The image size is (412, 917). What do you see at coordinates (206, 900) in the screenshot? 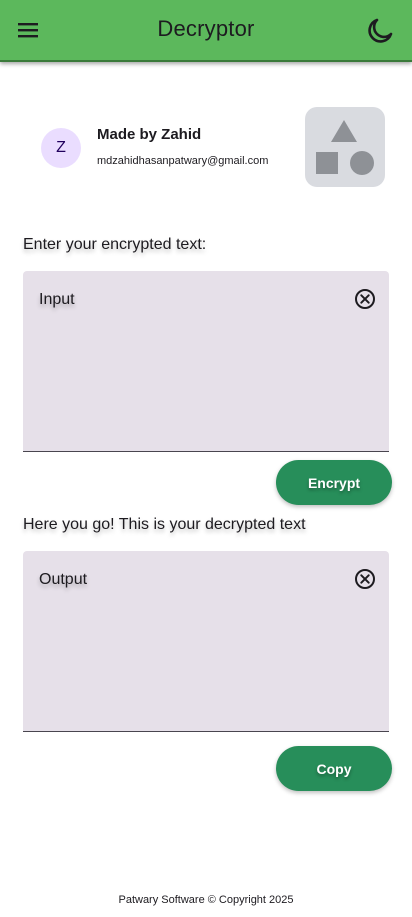
I see `footer-copyright: Patwary Software © Copyright 2025` at bounding box center [206, 900].